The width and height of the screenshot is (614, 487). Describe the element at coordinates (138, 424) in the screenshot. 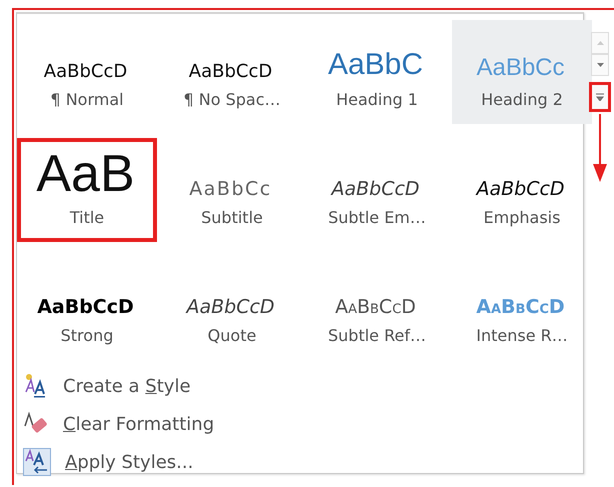

I see `menu-item: Clear Formatting` at that location.